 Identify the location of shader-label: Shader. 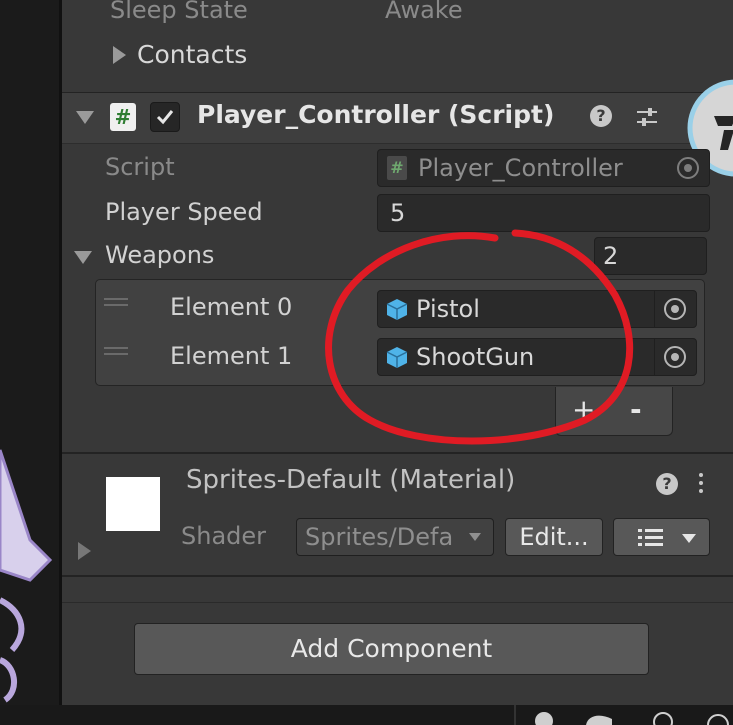
(224, 536).